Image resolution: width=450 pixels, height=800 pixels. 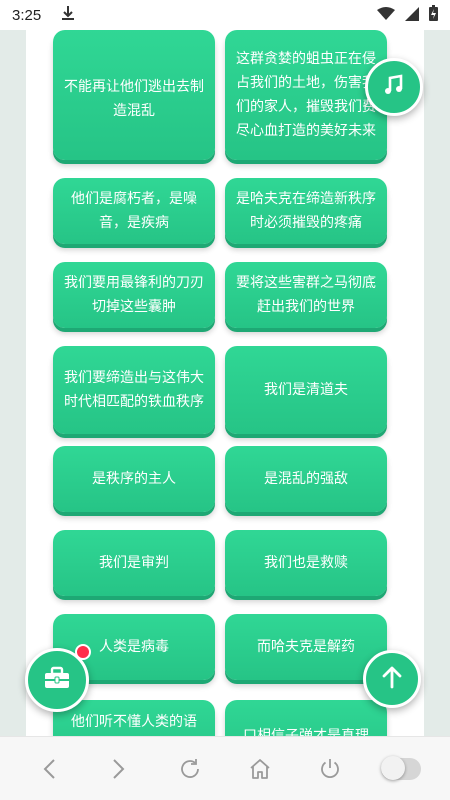 What do you see at coordinates (134, 211) in the screenshot?
I see `card-3: 他们是腐朽者，是噪音，是疾病` at bounding box center [134, 211].